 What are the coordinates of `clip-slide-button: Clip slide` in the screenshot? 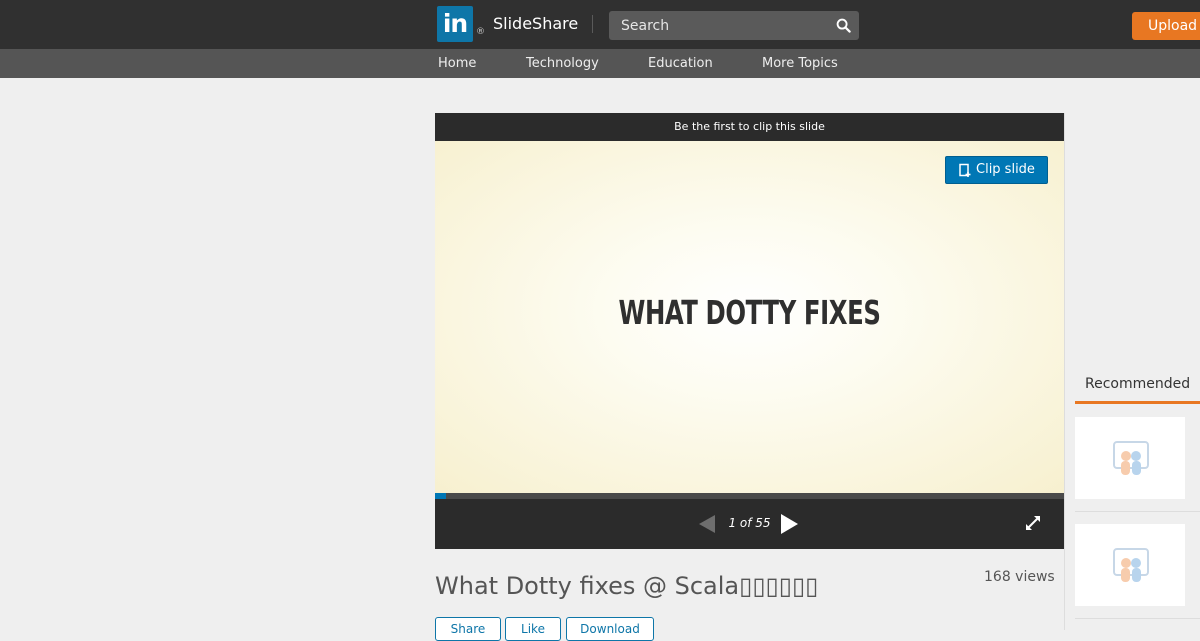 It's located at (996, 170).